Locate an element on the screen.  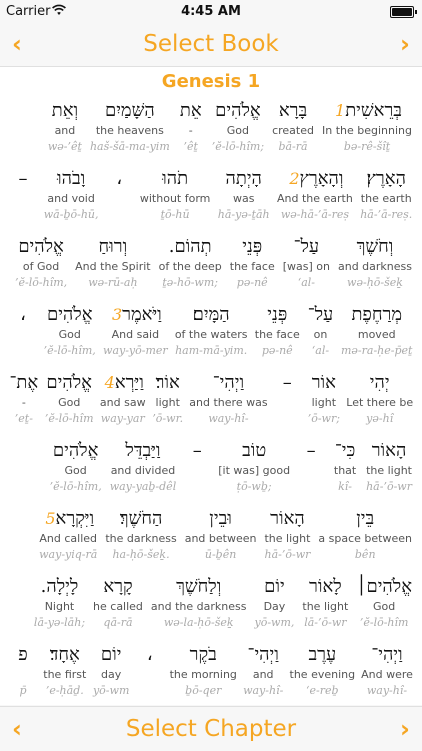
word-block: יוֹם day yō-wm is located at coordinates (111, 674).